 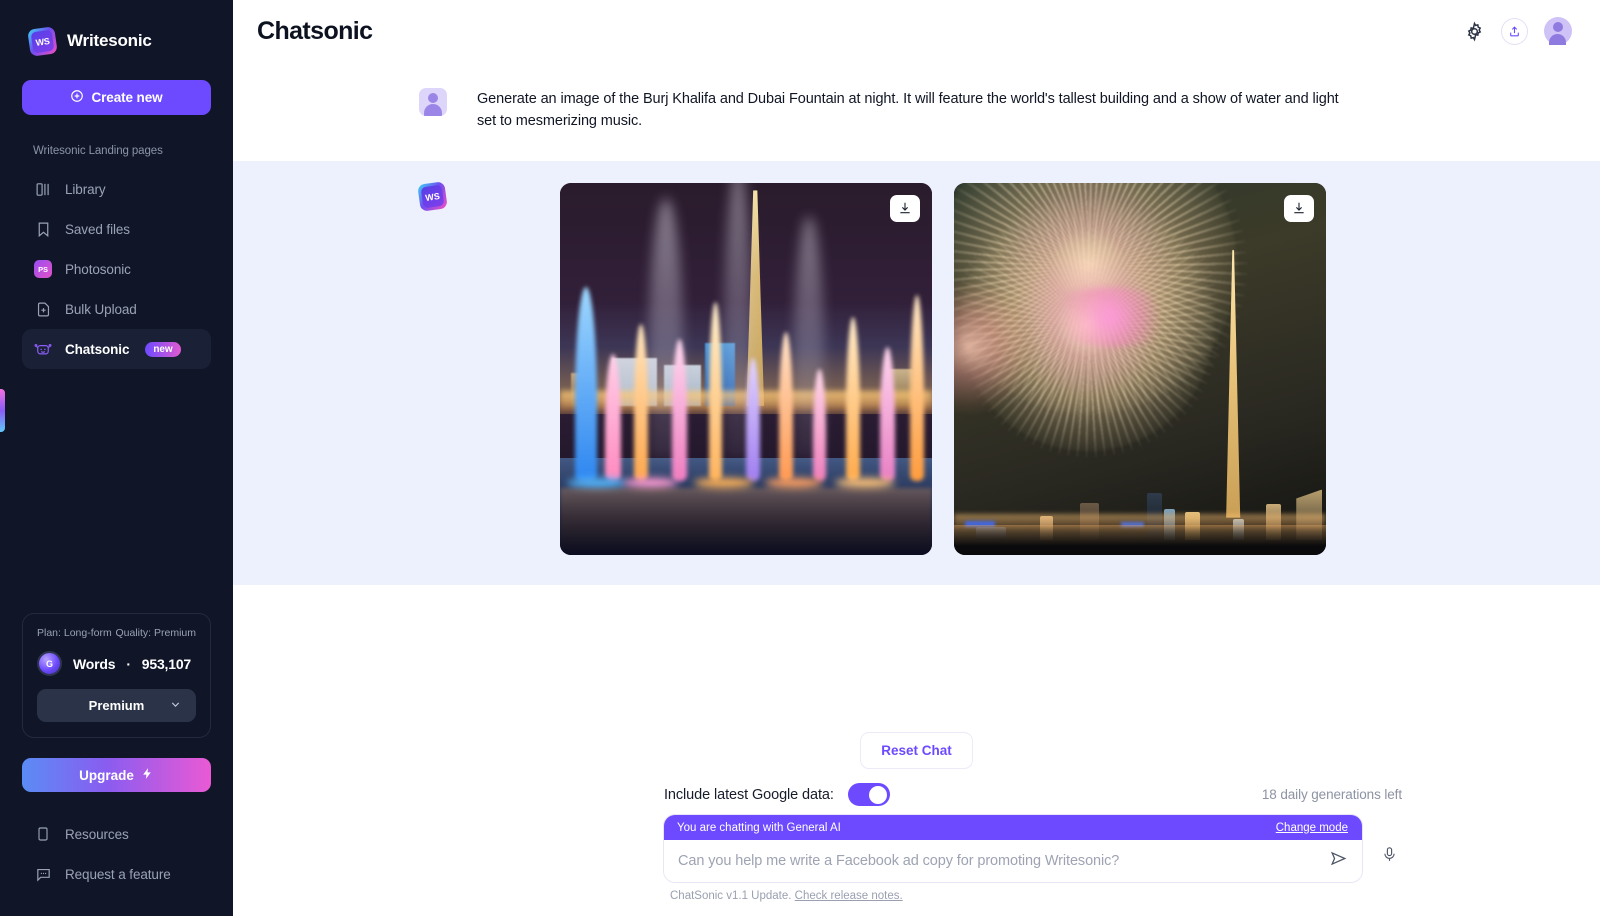 I want to click on brand: WS Writesonic, so click(x=116, y=32).